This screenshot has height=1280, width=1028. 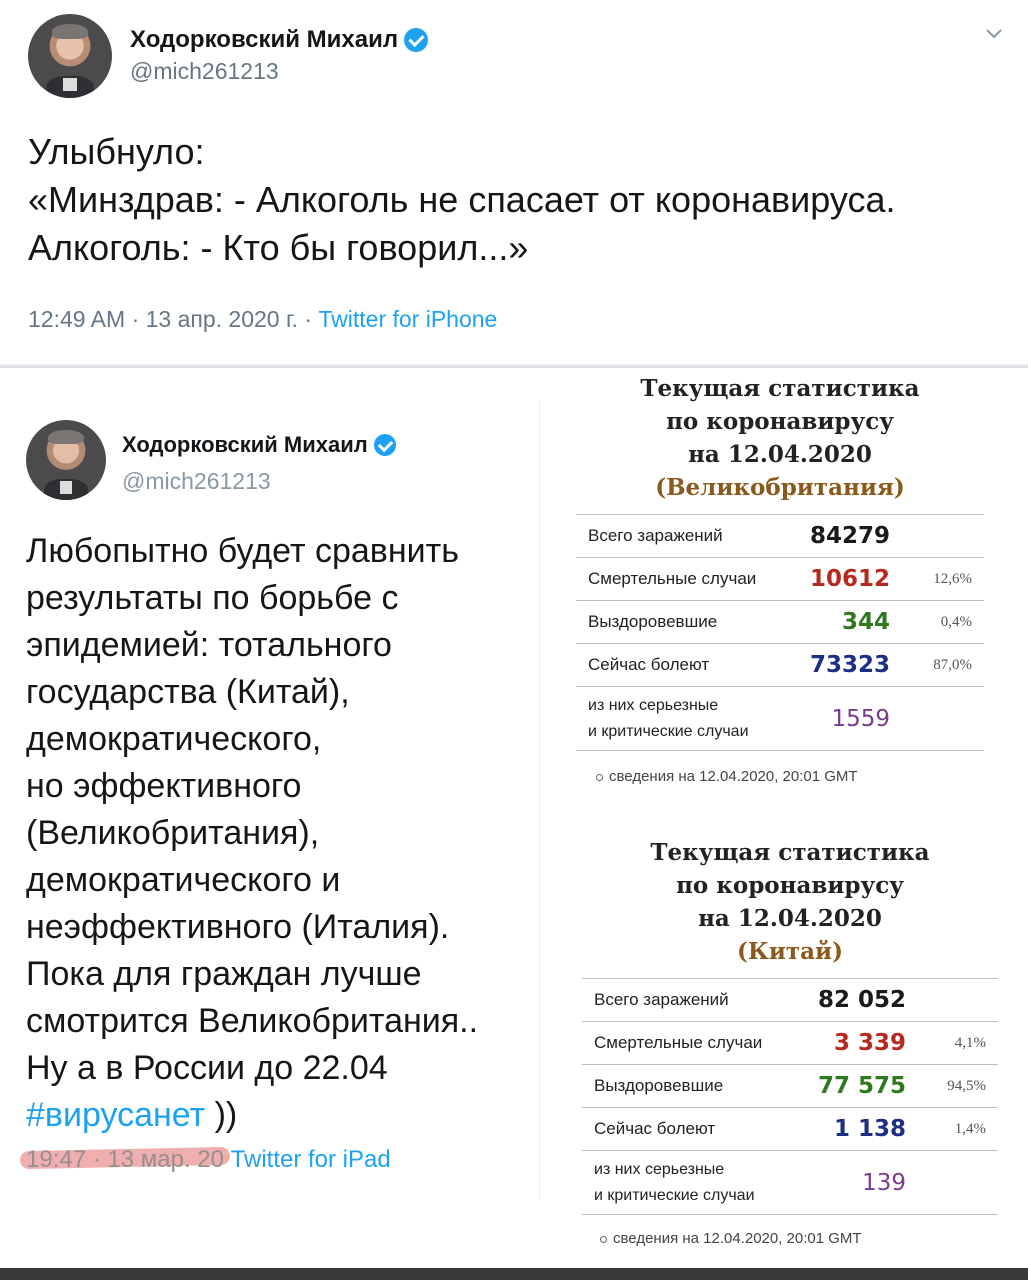 What do you see at coordinates (838, 665) in the screenshot?
I see `row-value: 73323` at bounding box center [838, 665].